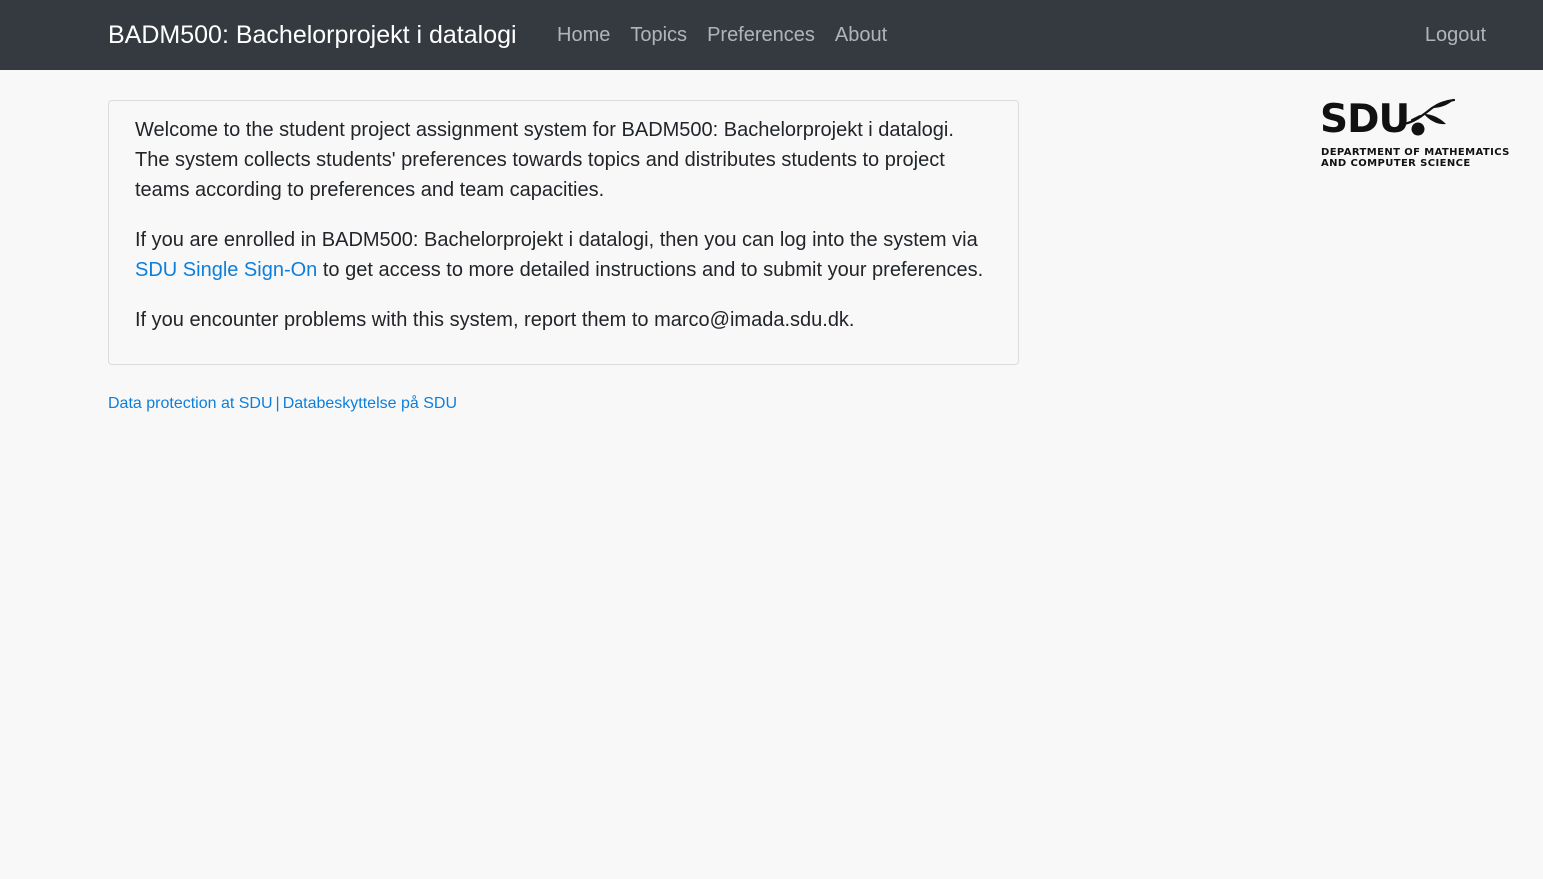 The height and width of the screenshot is (879, 1543). I want to click on nav-preferences: Preferences, so click(761, 35).